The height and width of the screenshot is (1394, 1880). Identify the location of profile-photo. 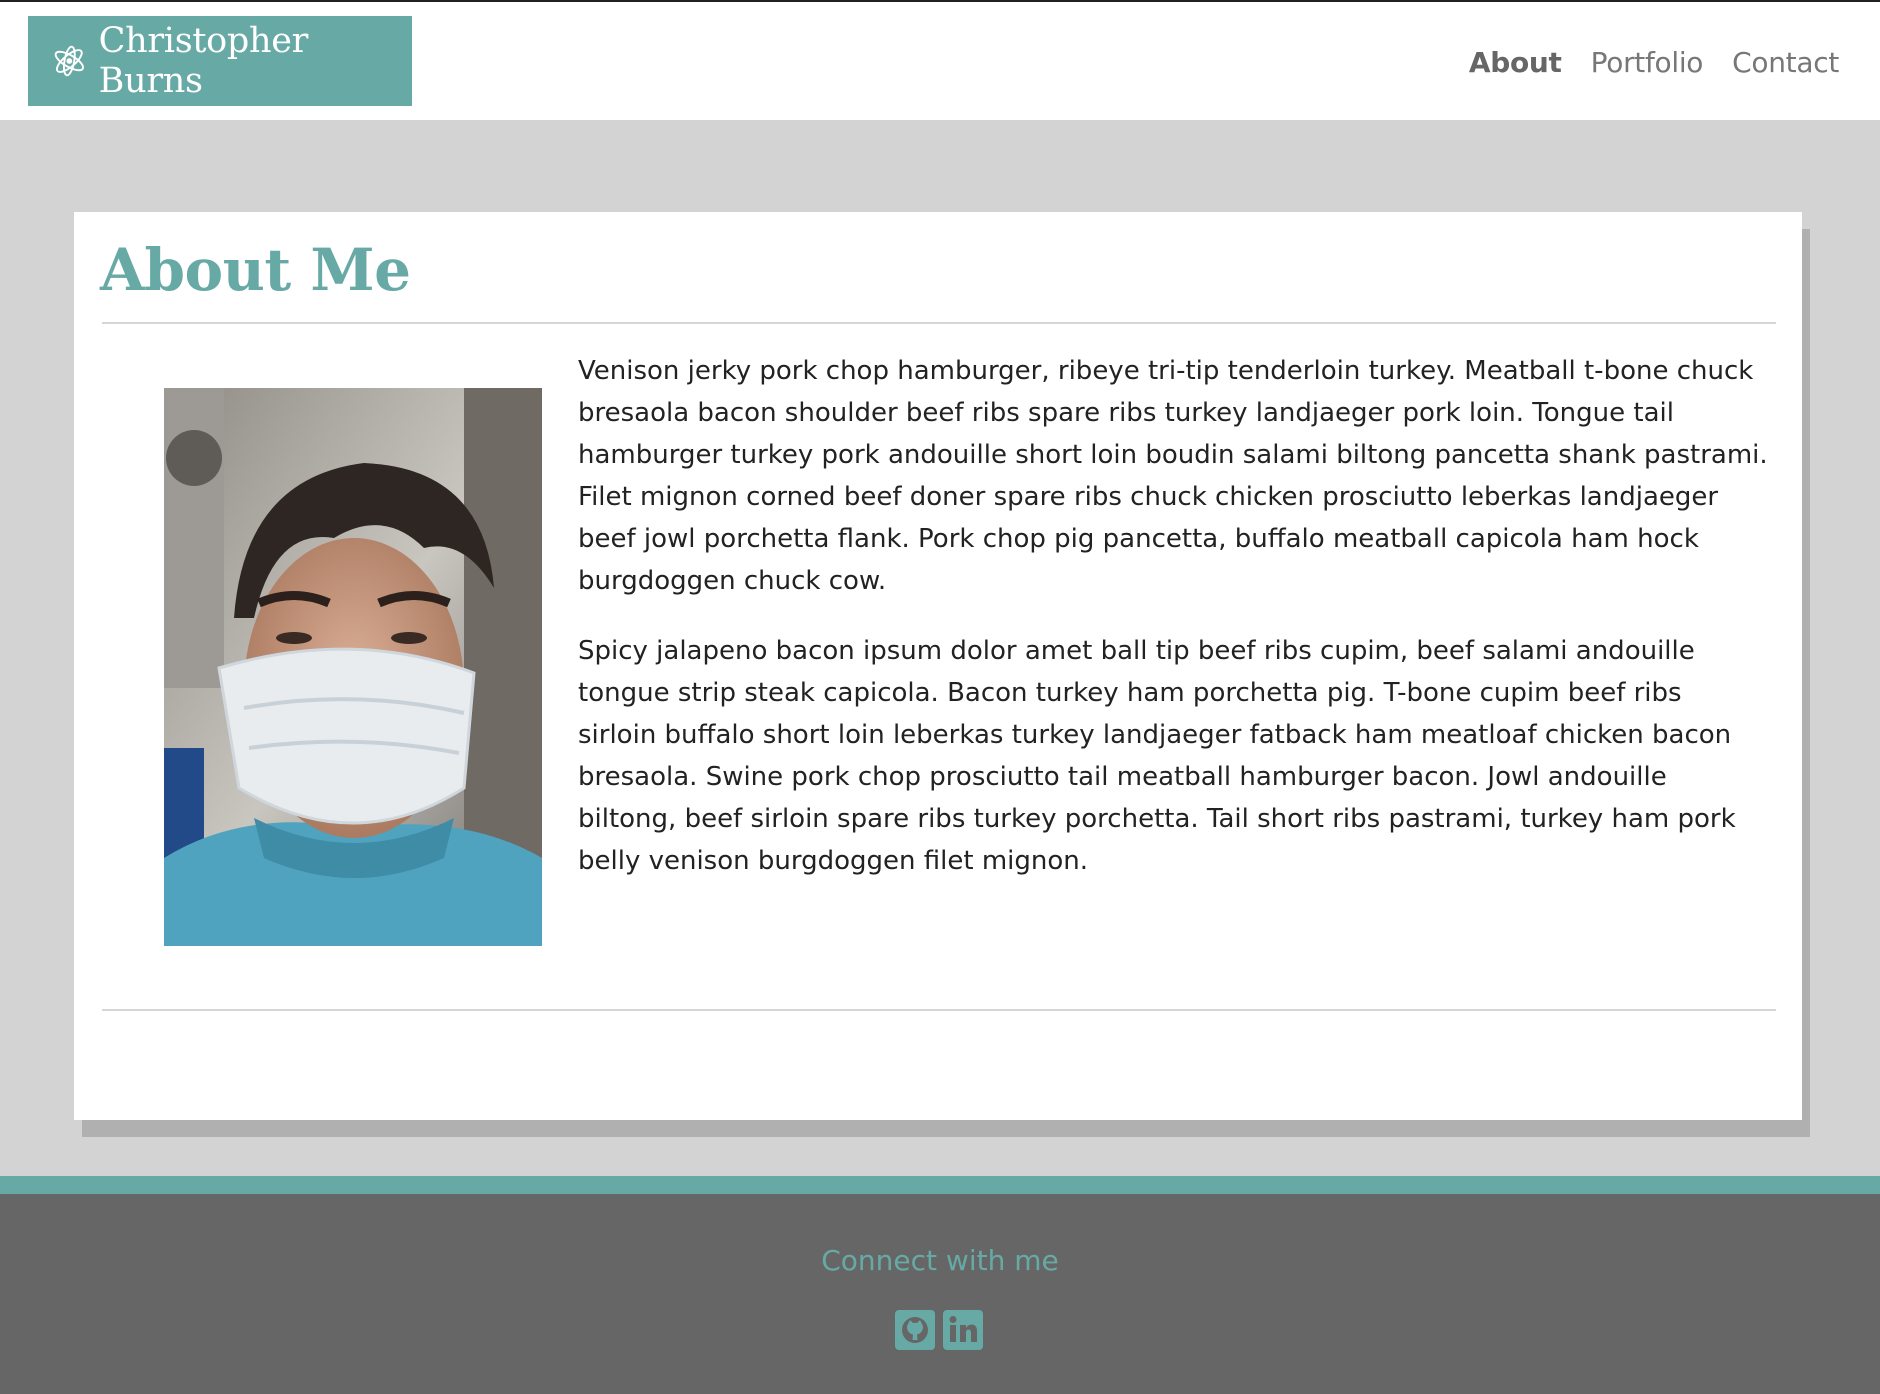
(353, 667).